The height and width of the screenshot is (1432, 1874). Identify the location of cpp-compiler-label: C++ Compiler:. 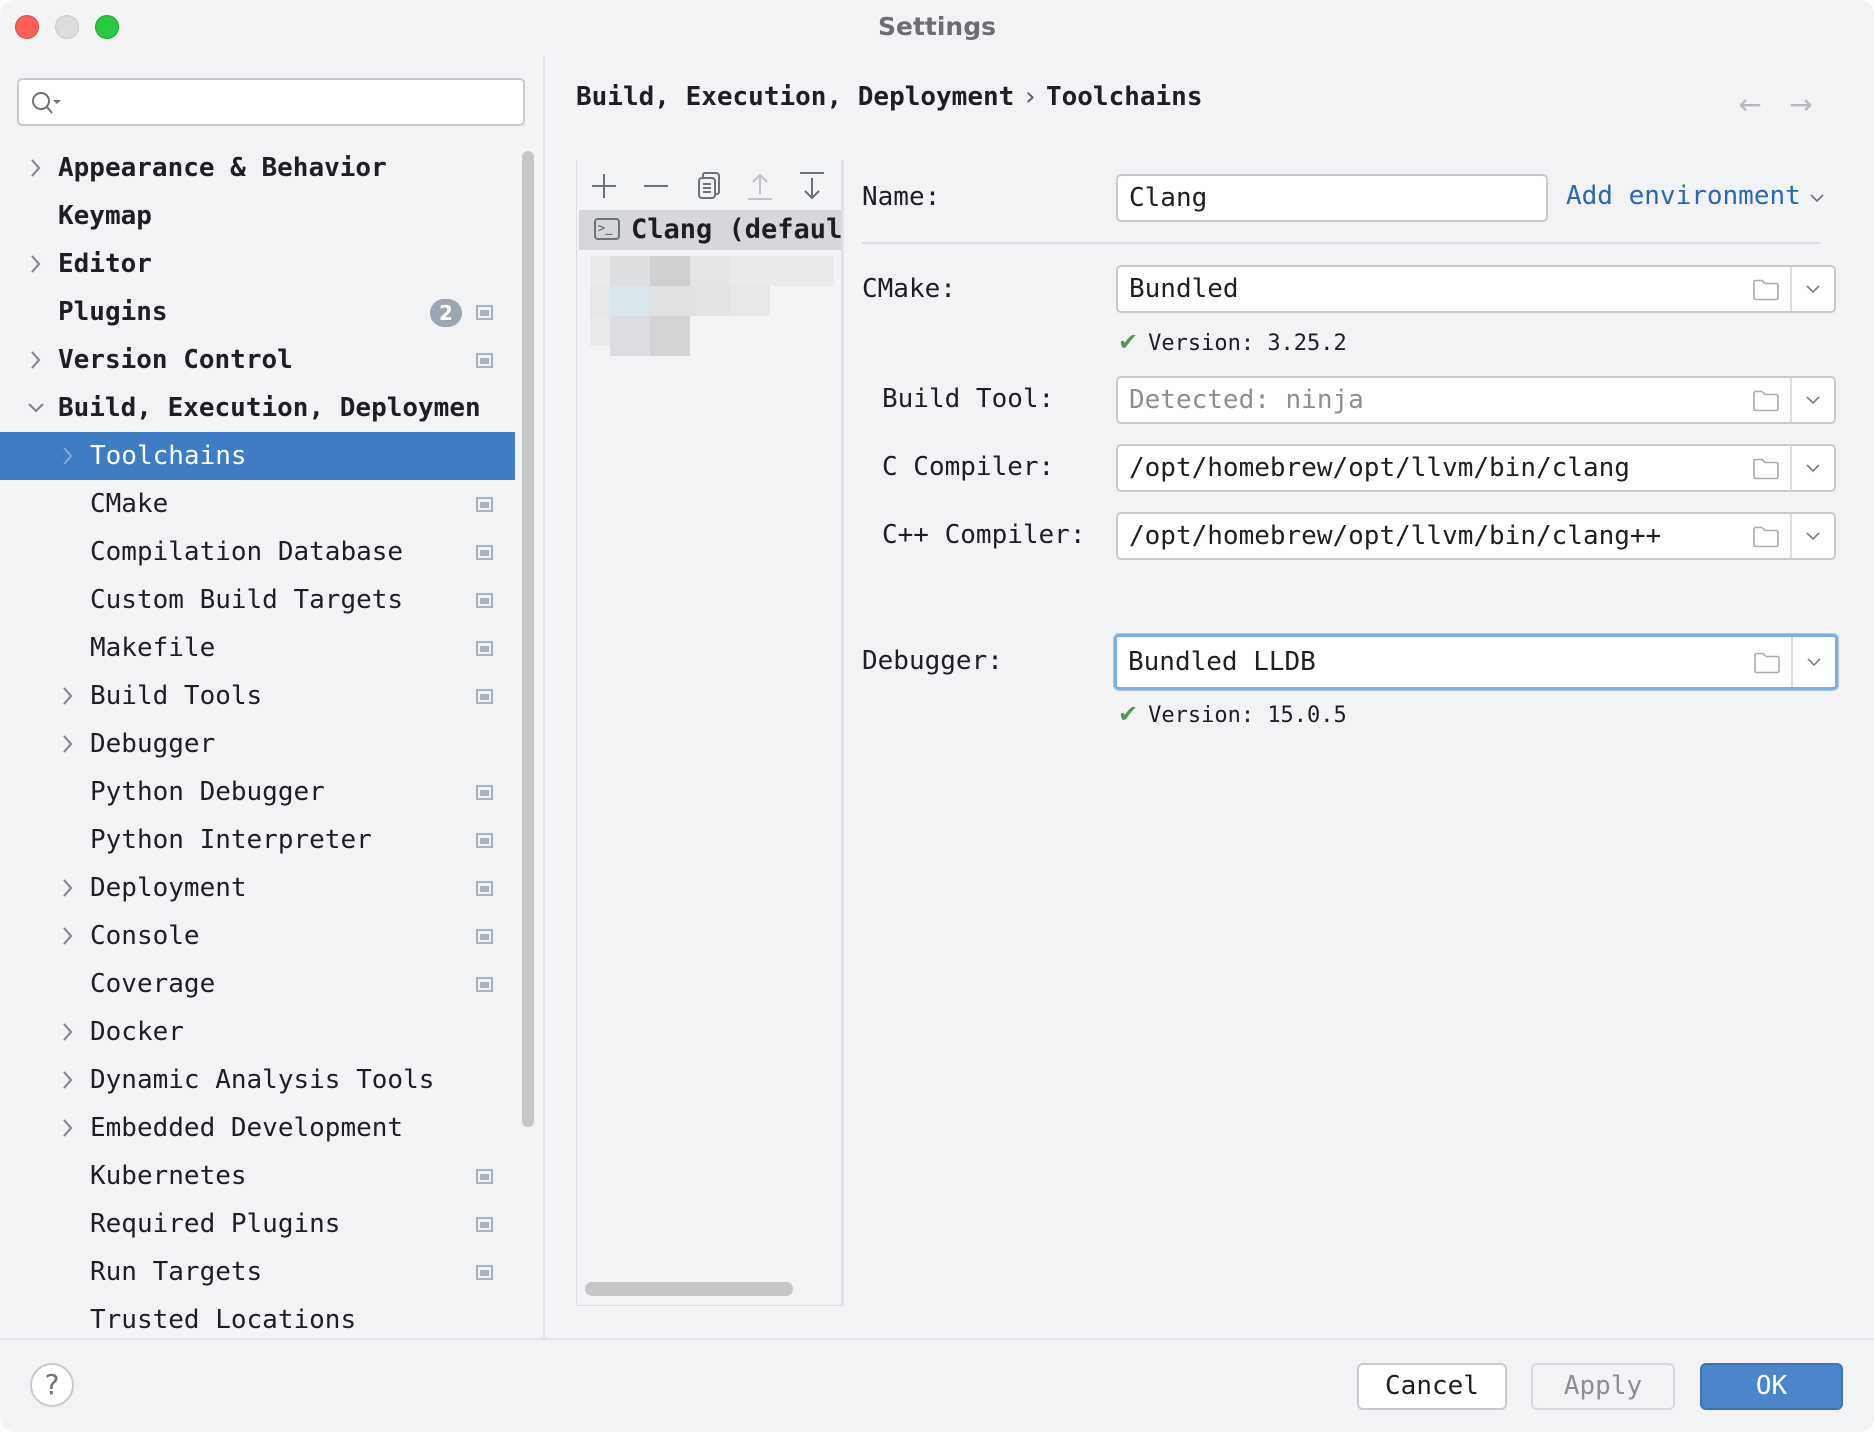
(984, 535).